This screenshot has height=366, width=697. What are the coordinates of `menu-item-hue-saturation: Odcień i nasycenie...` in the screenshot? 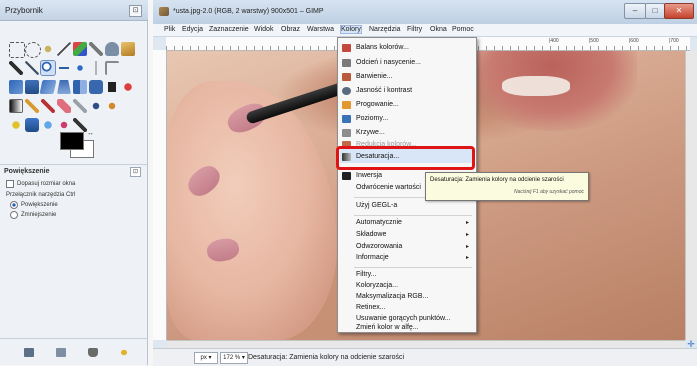 It's located at (388, 62).